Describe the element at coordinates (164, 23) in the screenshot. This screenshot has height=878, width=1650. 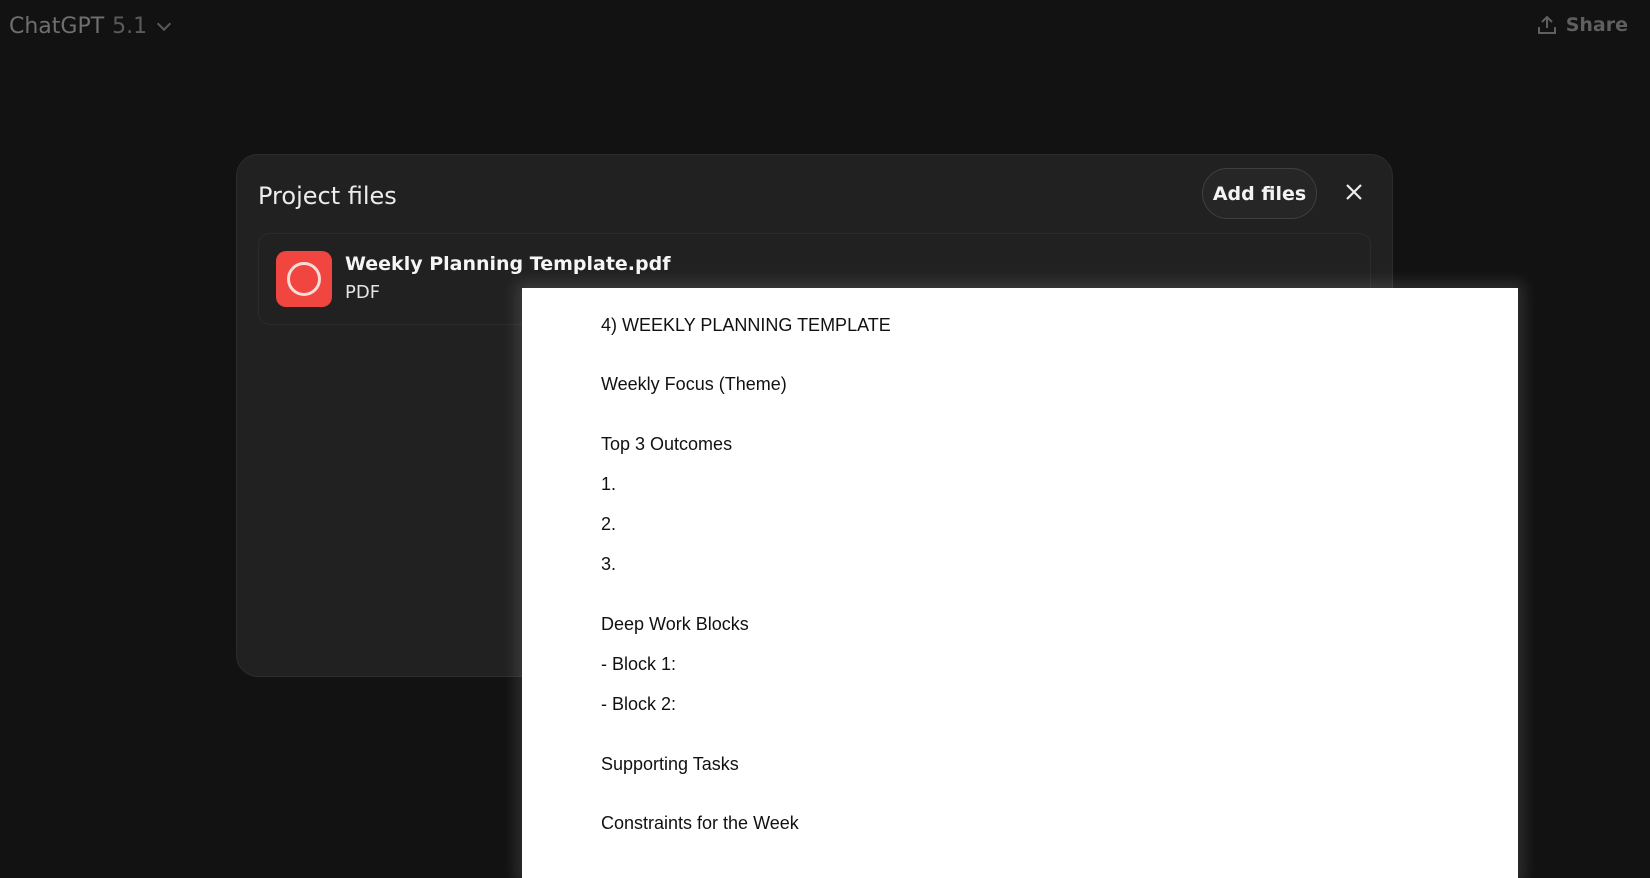
I see `chevron-down-icon` at that location.